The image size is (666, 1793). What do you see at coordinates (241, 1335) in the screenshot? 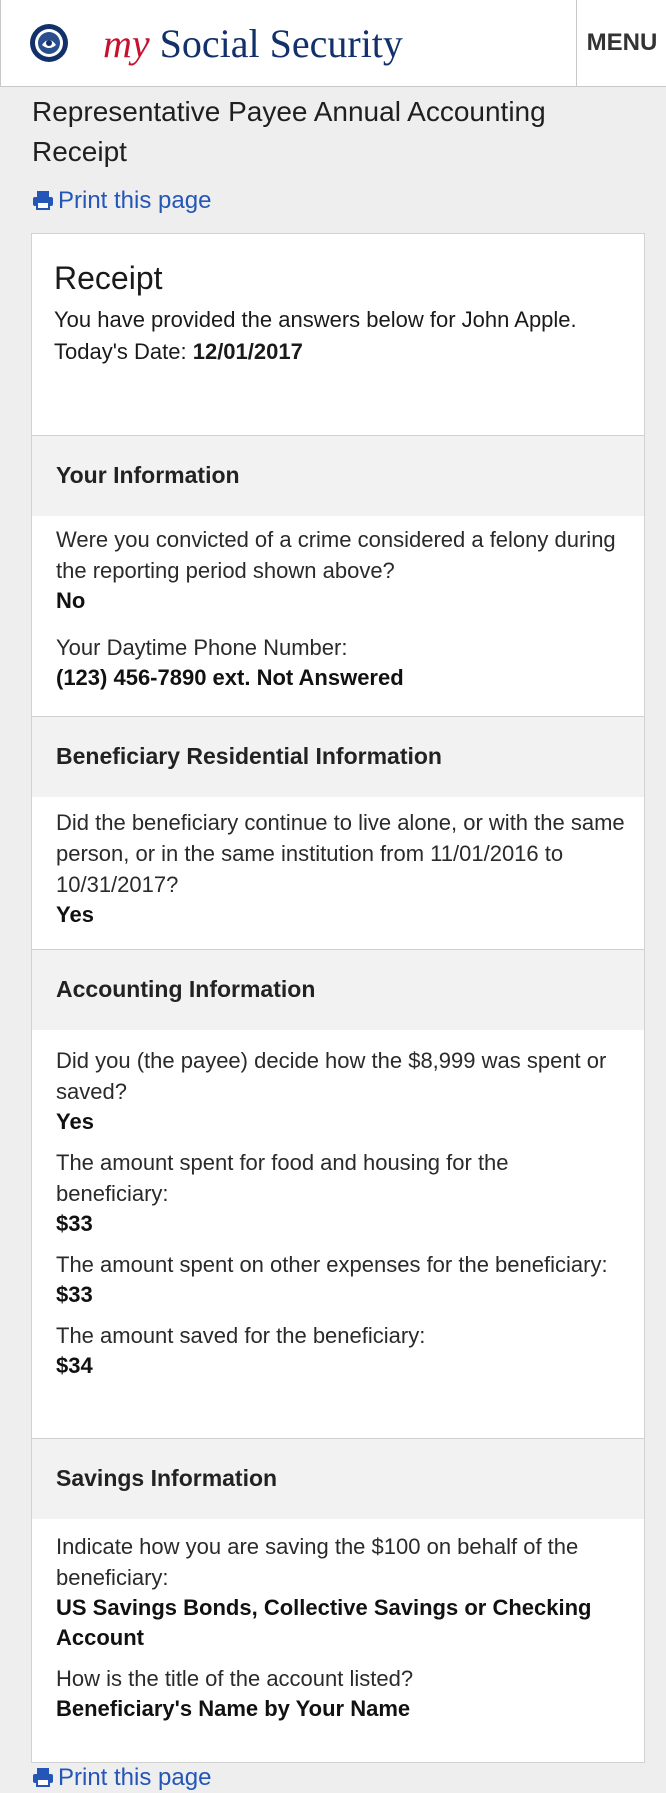
I see `amount-saved-question: The amount saved for the beneficiary:` at bounding box center [241, 1335].